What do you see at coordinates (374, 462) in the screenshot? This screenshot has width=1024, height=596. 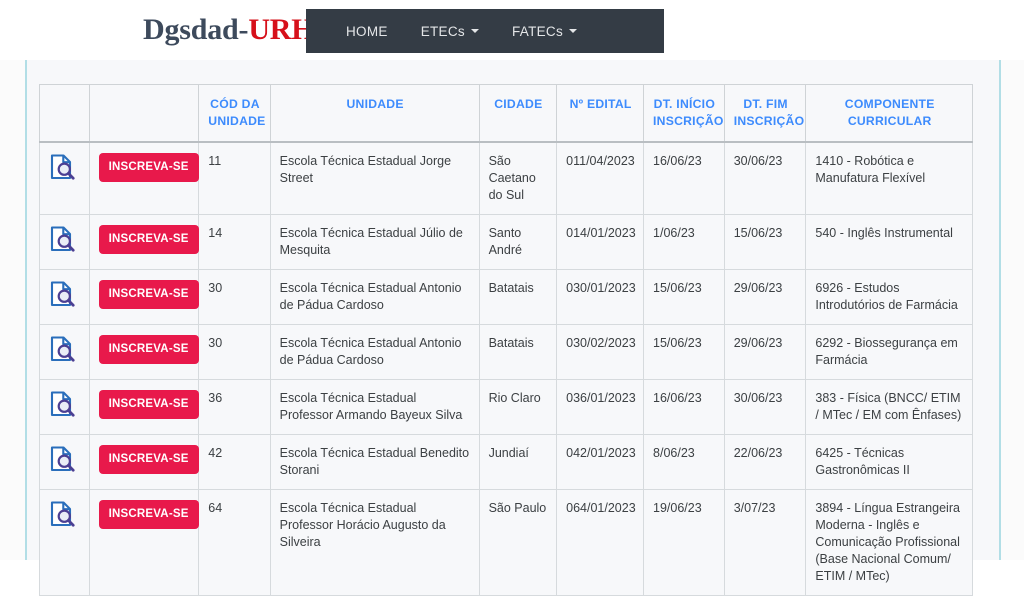 I see `cell-unidade: Escola Técnica Estadual Benedito Storani` at bounding box center [374, 462].